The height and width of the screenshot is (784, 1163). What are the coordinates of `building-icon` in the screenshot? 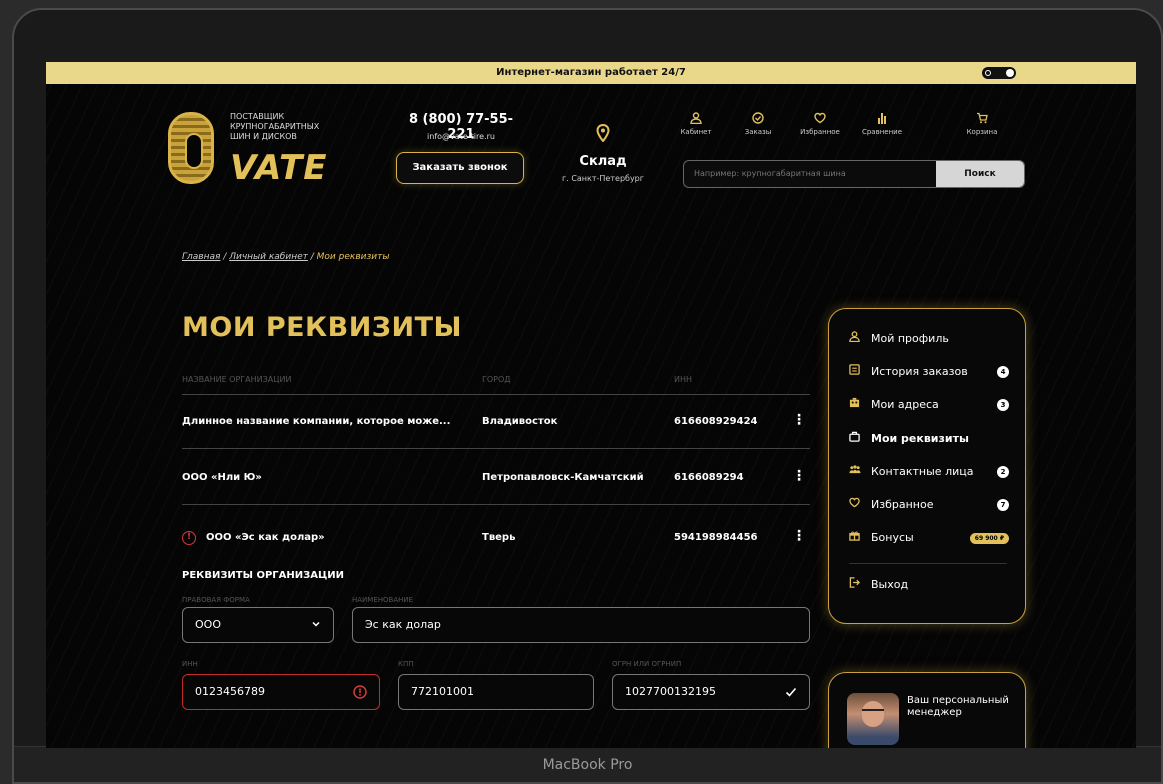 It's located at (860, 405).